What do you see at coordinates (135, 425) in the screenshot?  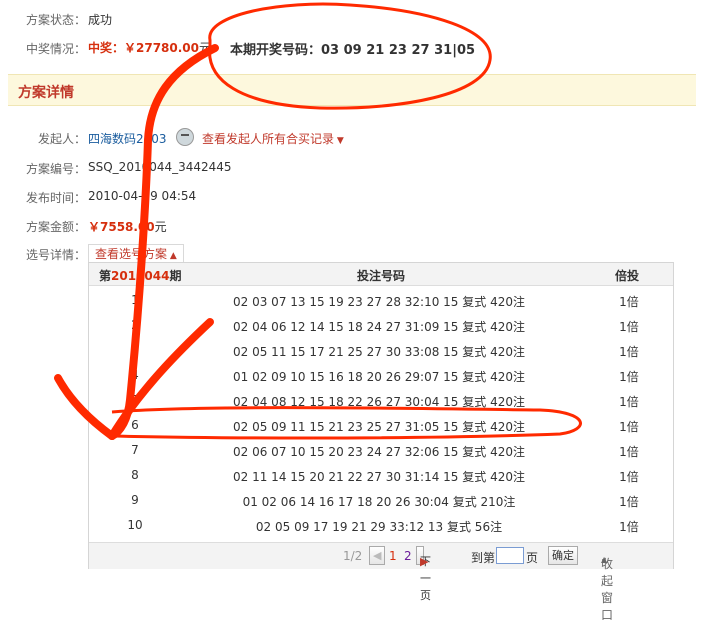 I see `row-number: 6` at bounding box center [135, 425].